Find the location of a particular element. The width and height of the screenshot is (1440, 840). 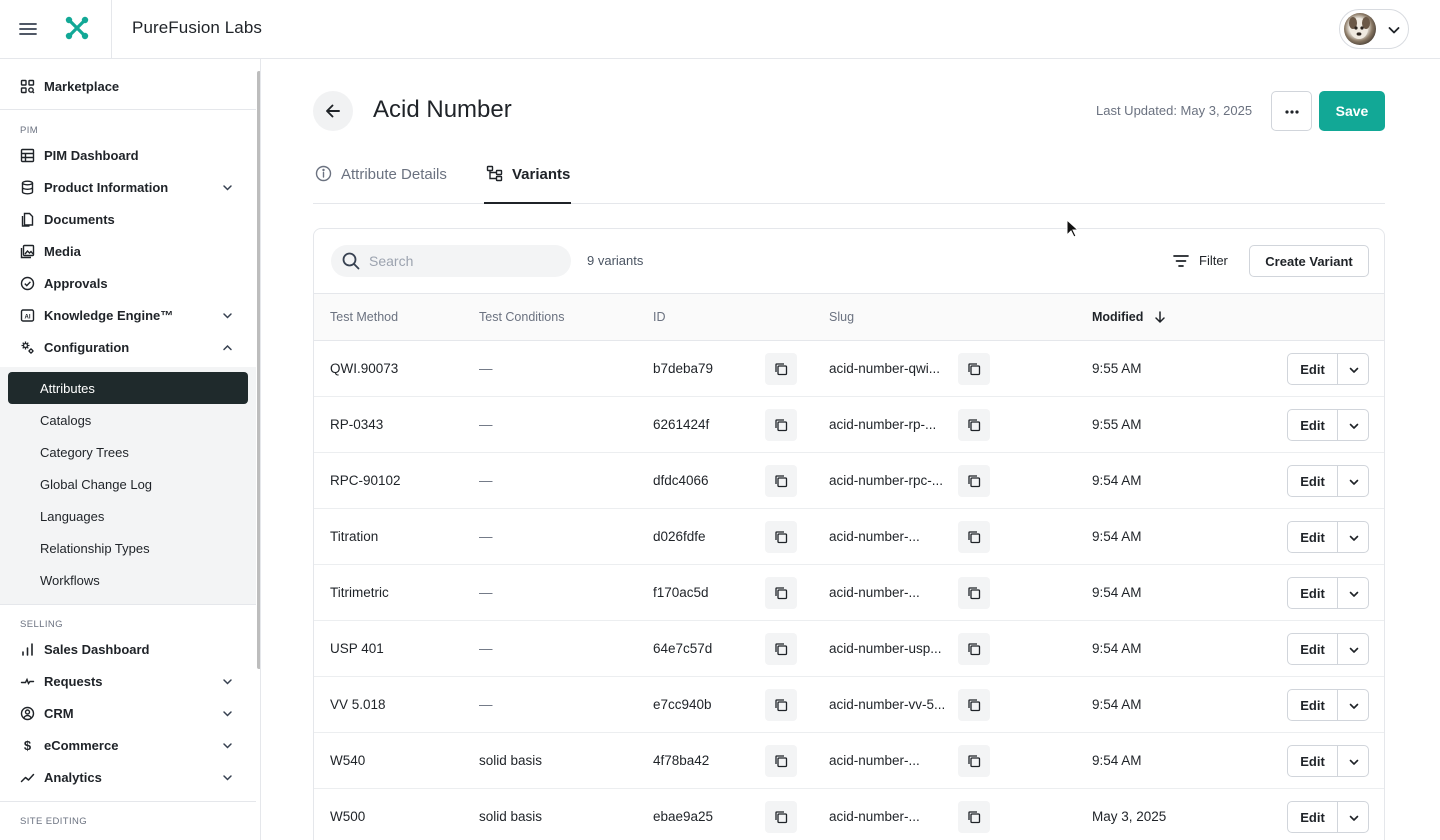

sidebar-item-product-information: Product Information is located at coordinates (128, 187).